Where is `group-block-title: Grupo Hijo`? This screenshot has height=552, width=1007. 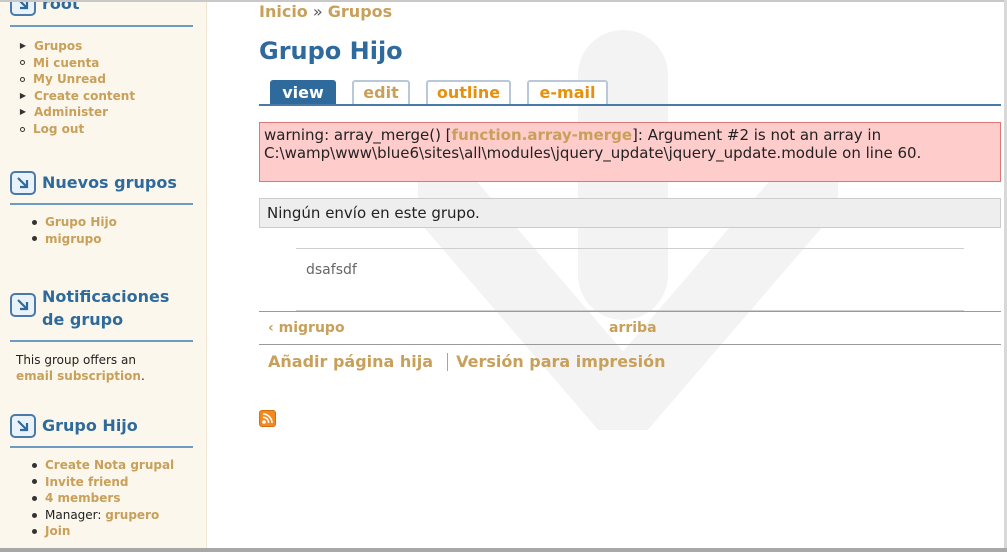
group-block-title: Grupo Hijo is located at coordinates (90, 425).